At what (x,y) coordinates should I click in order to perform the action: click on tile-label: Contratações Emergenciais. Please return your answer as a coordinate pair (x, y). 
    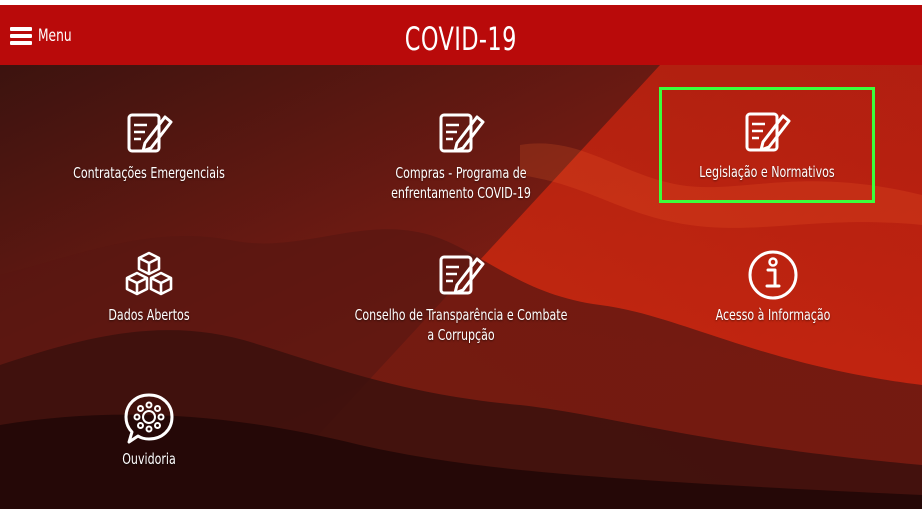
    Looking at the image, I should click on (149, 173).